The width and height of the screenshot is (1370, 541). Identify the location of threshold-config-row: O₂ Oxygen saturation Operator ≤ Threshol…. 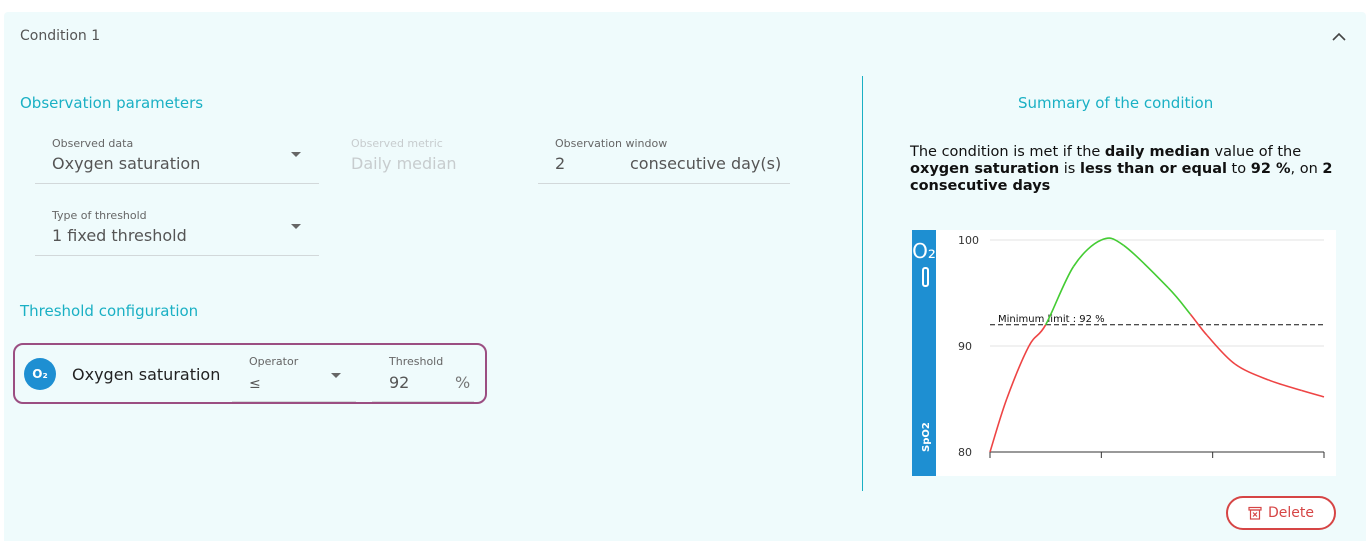
(250, 373).